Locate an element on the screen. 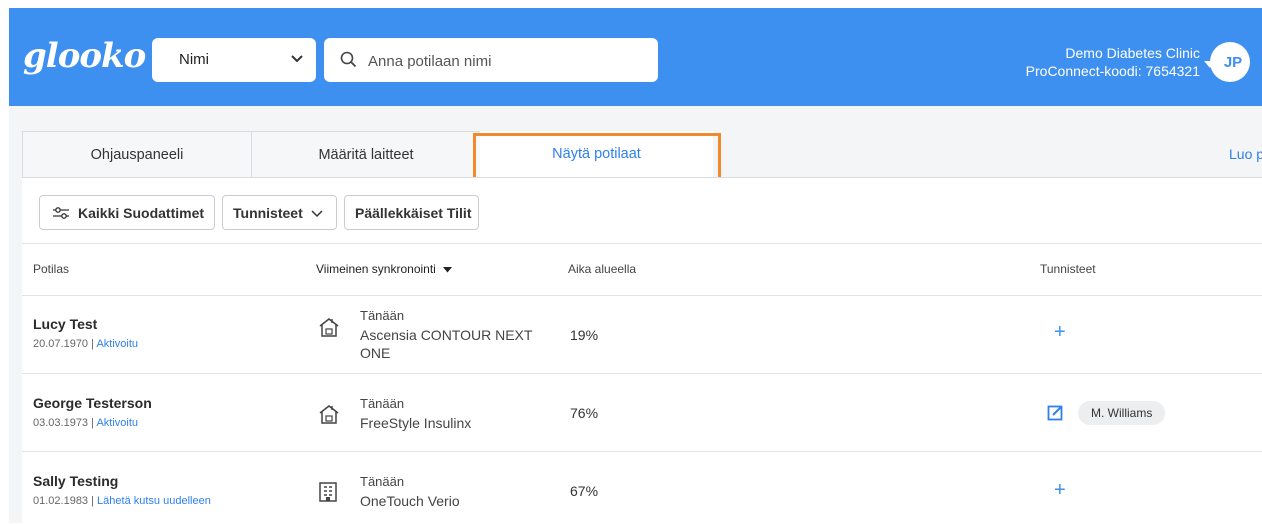  search-icon is located at coordinates (348, 62).